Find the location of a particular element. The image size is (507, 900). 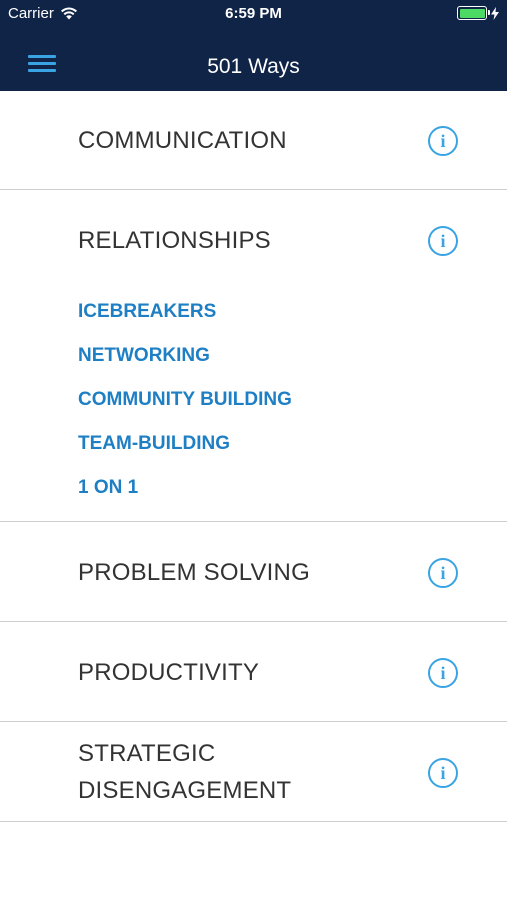

category-header: PROBLEM SOLVING i is located at coordinates (253, 572).